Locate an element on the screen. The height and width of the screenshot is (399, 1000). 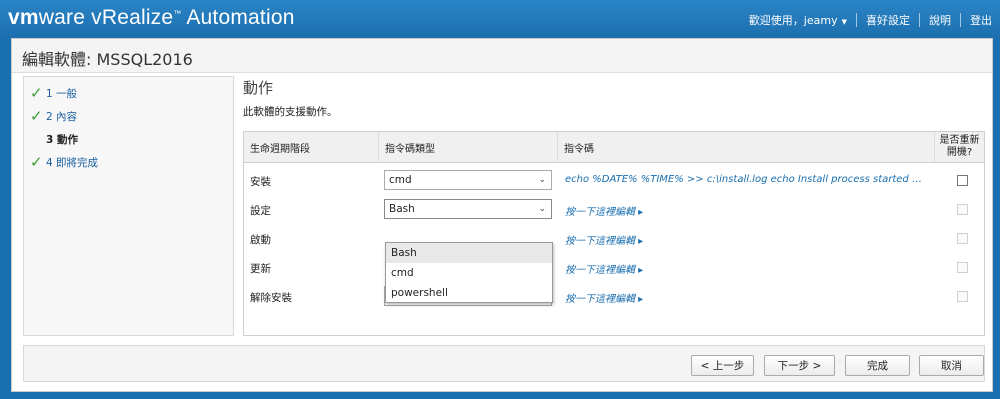
brand-suffix: Automation is located at coordinates (238, 17).